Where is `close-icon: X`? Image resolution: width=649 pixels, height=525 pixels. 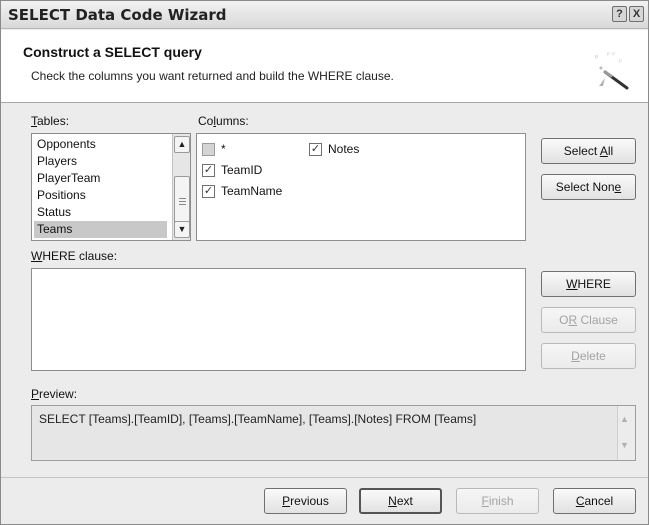 close-icon: X is located at coordinates (636, 14).